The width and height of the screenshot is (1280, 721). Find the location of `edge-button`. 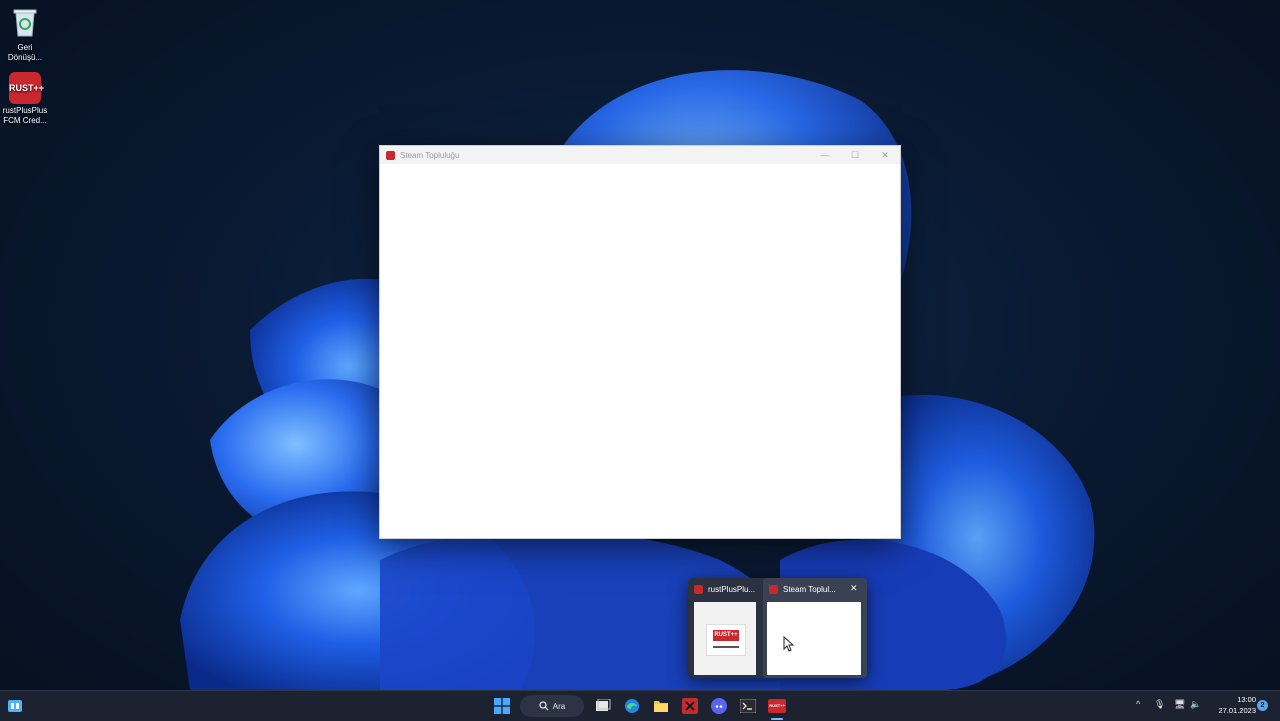

edge-button is located at coordinates (632, 706).